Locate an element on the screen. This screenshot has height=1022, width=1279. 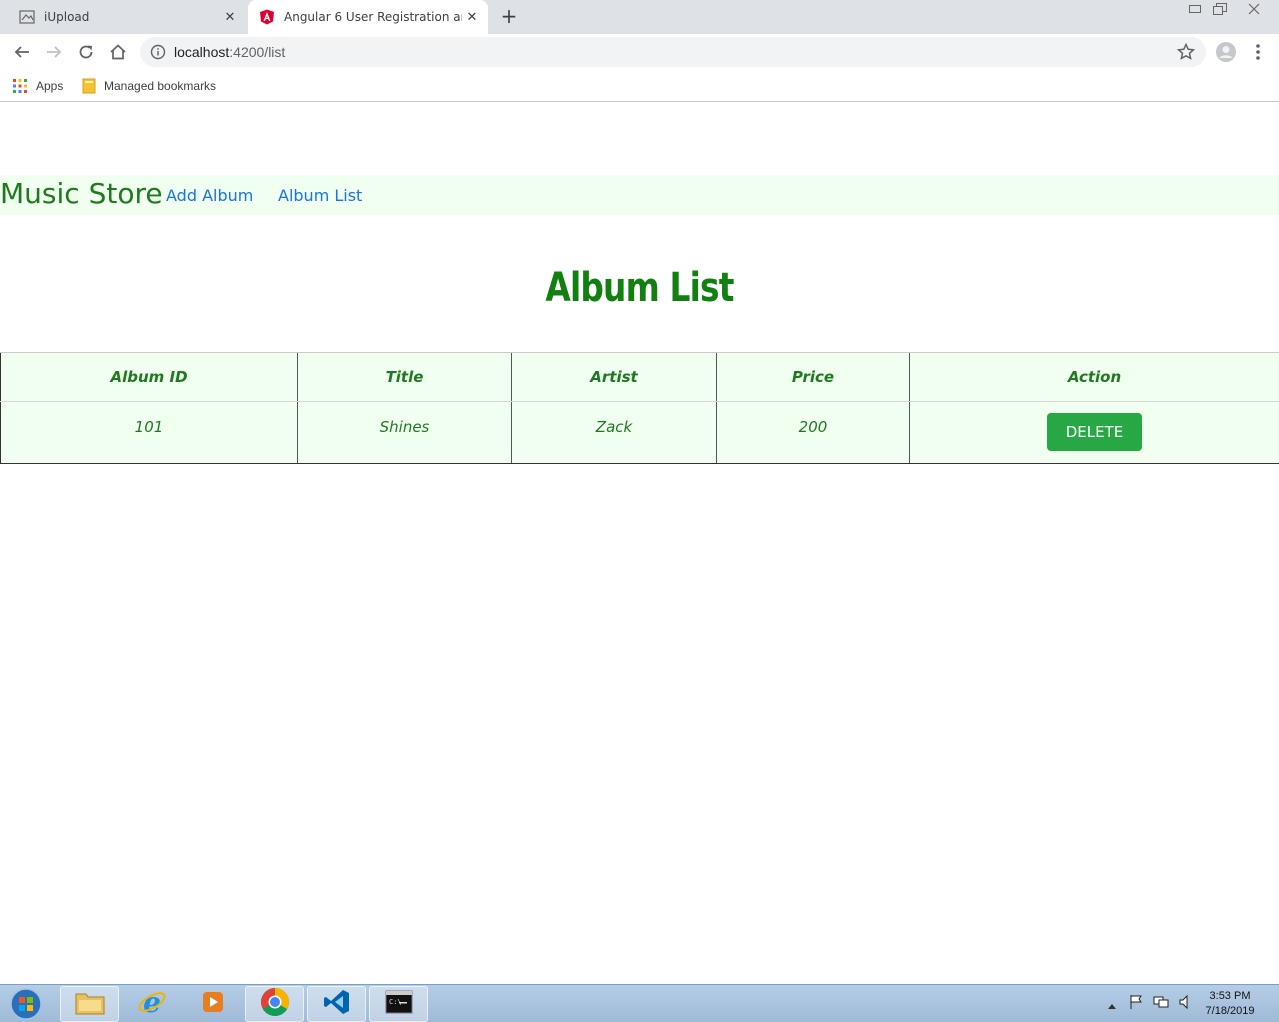
restore-icon is located at coordinates (1220, 9).